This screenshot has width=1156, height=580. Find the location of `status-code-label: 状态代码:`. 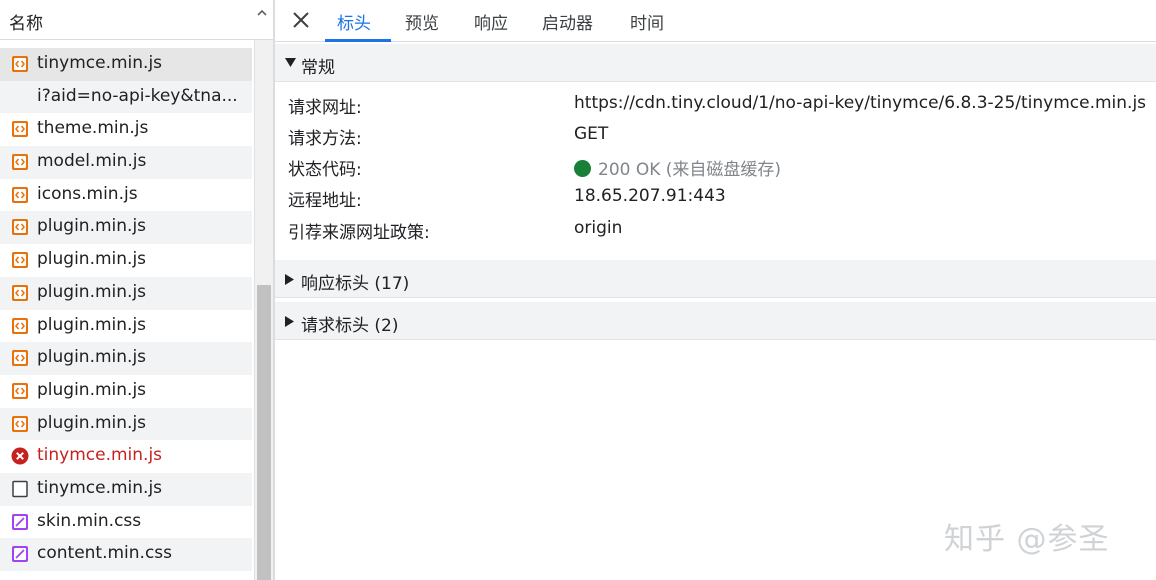

status-code-label: 状态代码: is located at coordinates (325, 170).